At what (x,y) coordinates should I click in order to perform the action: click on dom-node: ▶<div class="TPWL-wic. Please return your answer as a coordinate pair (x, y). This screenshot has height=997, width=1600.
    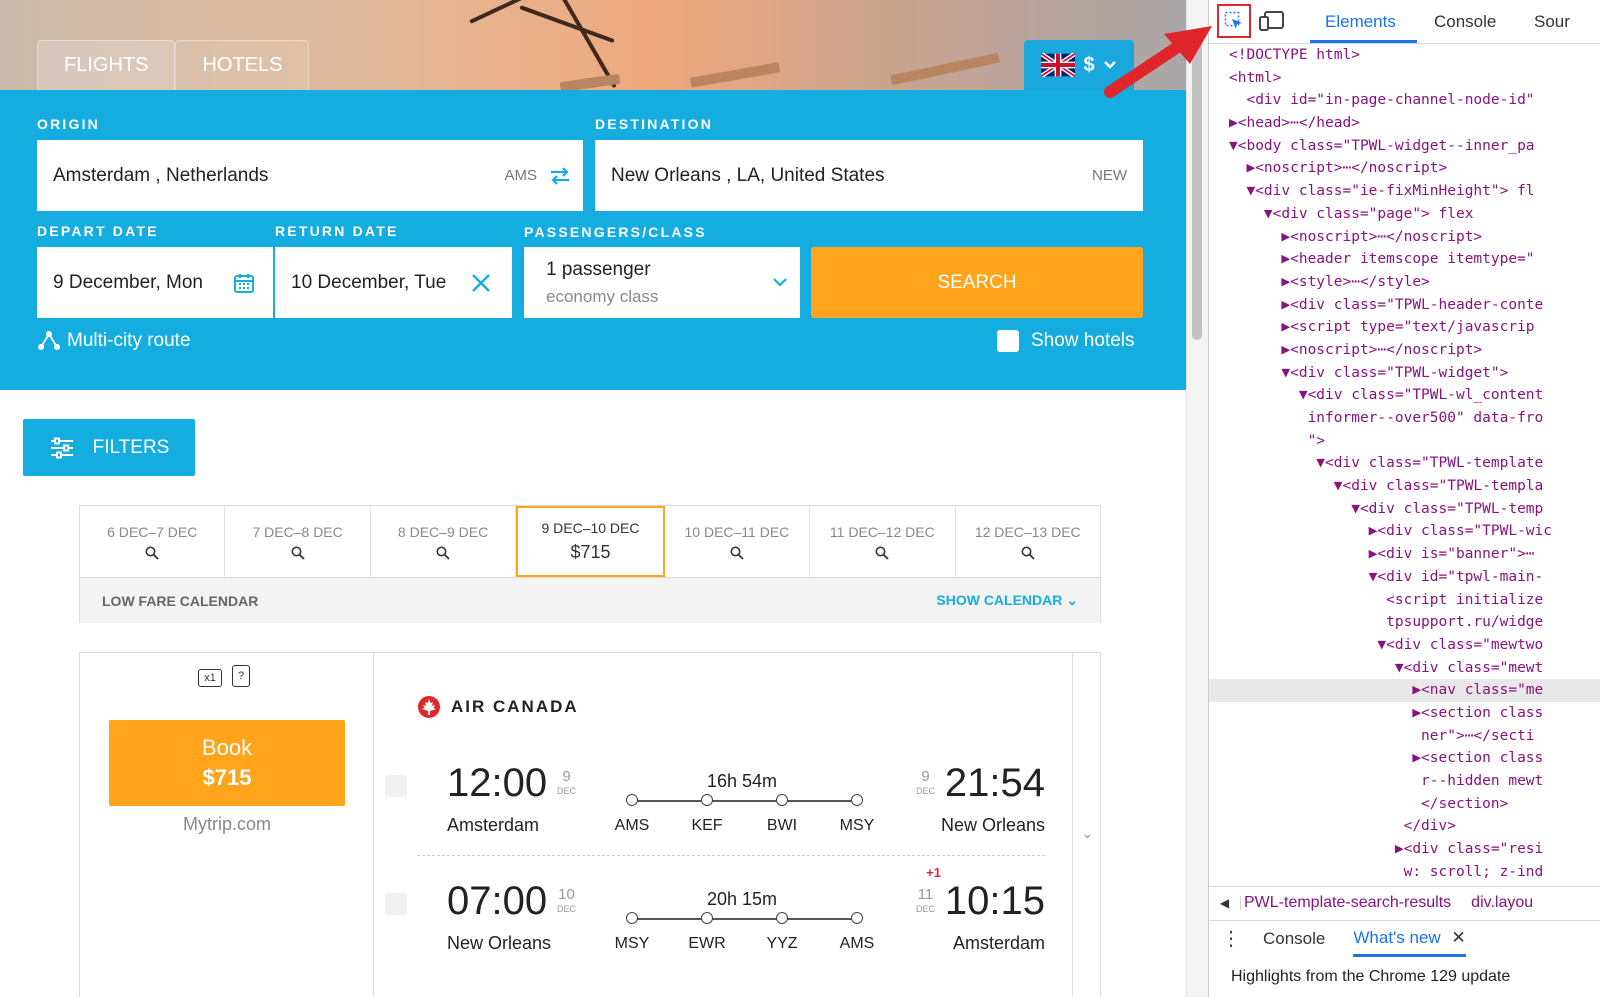
    Looking at the image, I should click on (1404, 531).